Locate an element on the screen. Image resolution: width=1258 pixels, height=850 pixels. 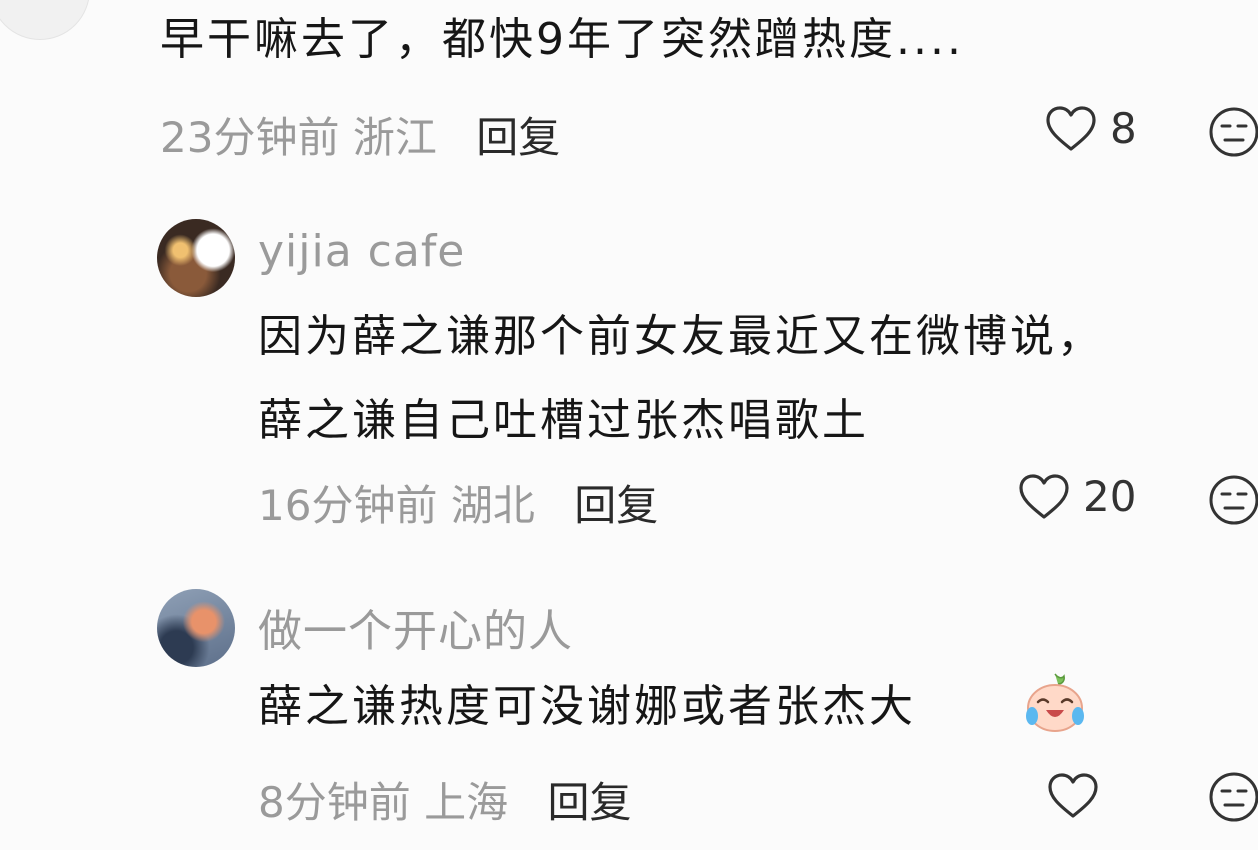
like-count: 8 is located at coordinates (1123, 128).